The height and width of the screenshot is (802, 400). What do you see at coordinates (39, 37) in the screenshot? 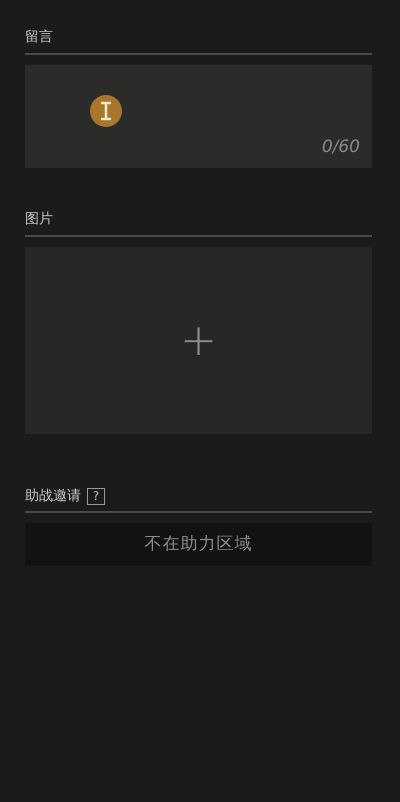
I see `section-title: 留言` at bounding box center [39, 37].